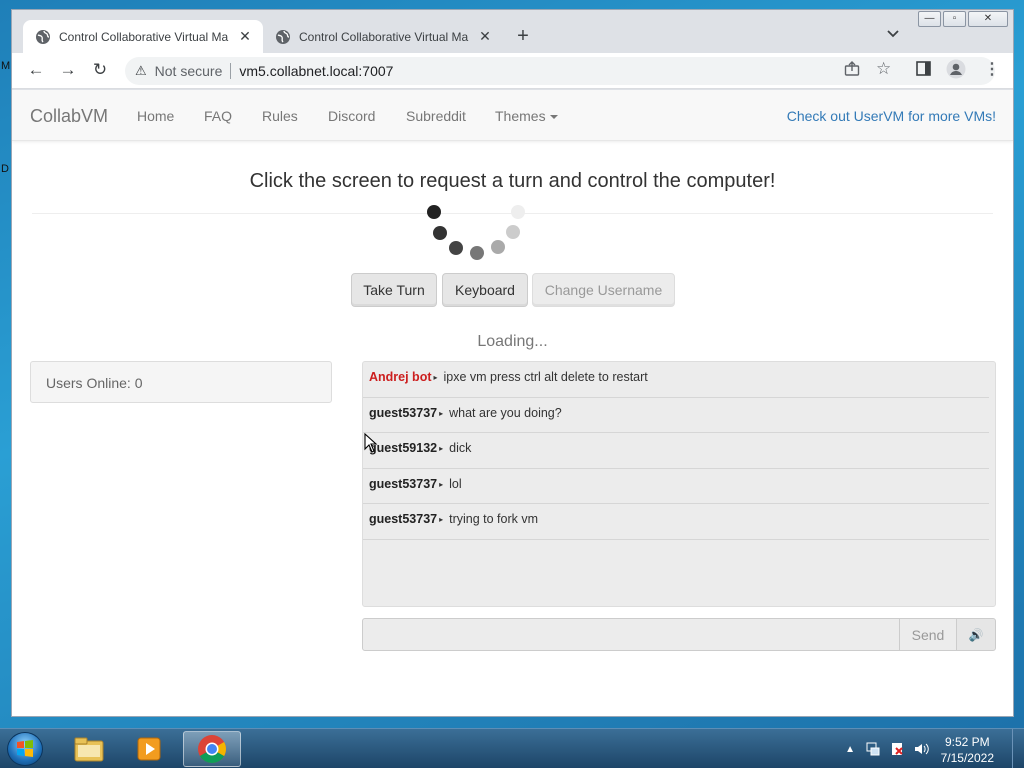  I want to click on chat-text: lol, so click(455, 483).